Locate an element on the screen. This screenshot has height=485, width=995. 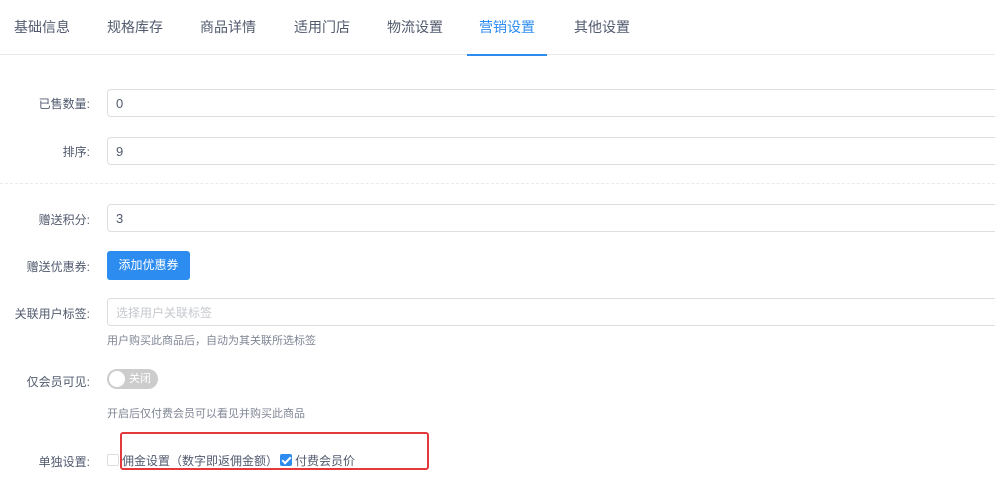
tab-product-details: 商品详情 is located at coordinates (228, 27).